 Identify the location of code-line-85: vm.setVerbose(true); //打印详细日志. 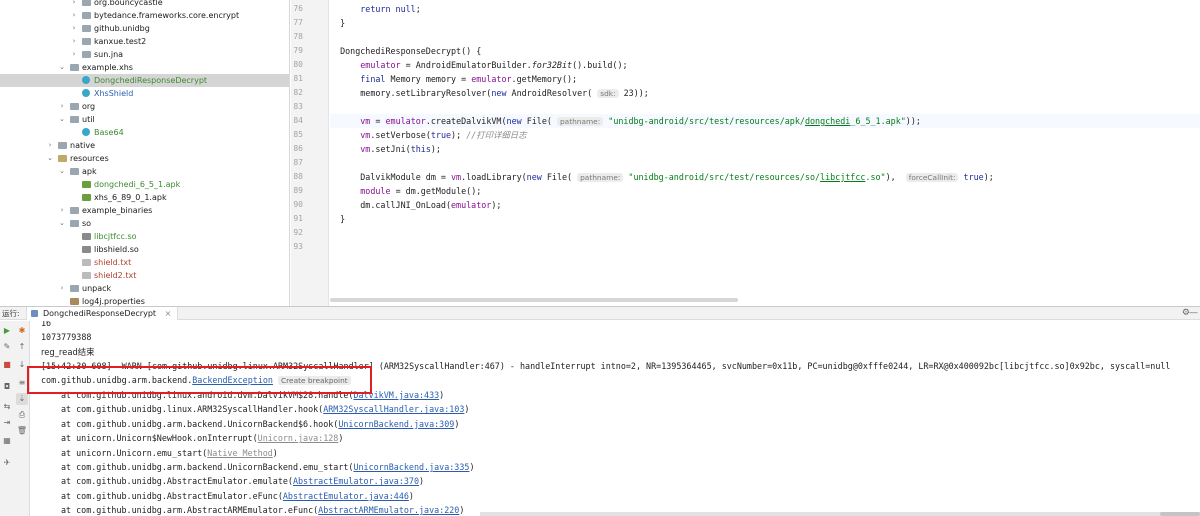
(443, 135).